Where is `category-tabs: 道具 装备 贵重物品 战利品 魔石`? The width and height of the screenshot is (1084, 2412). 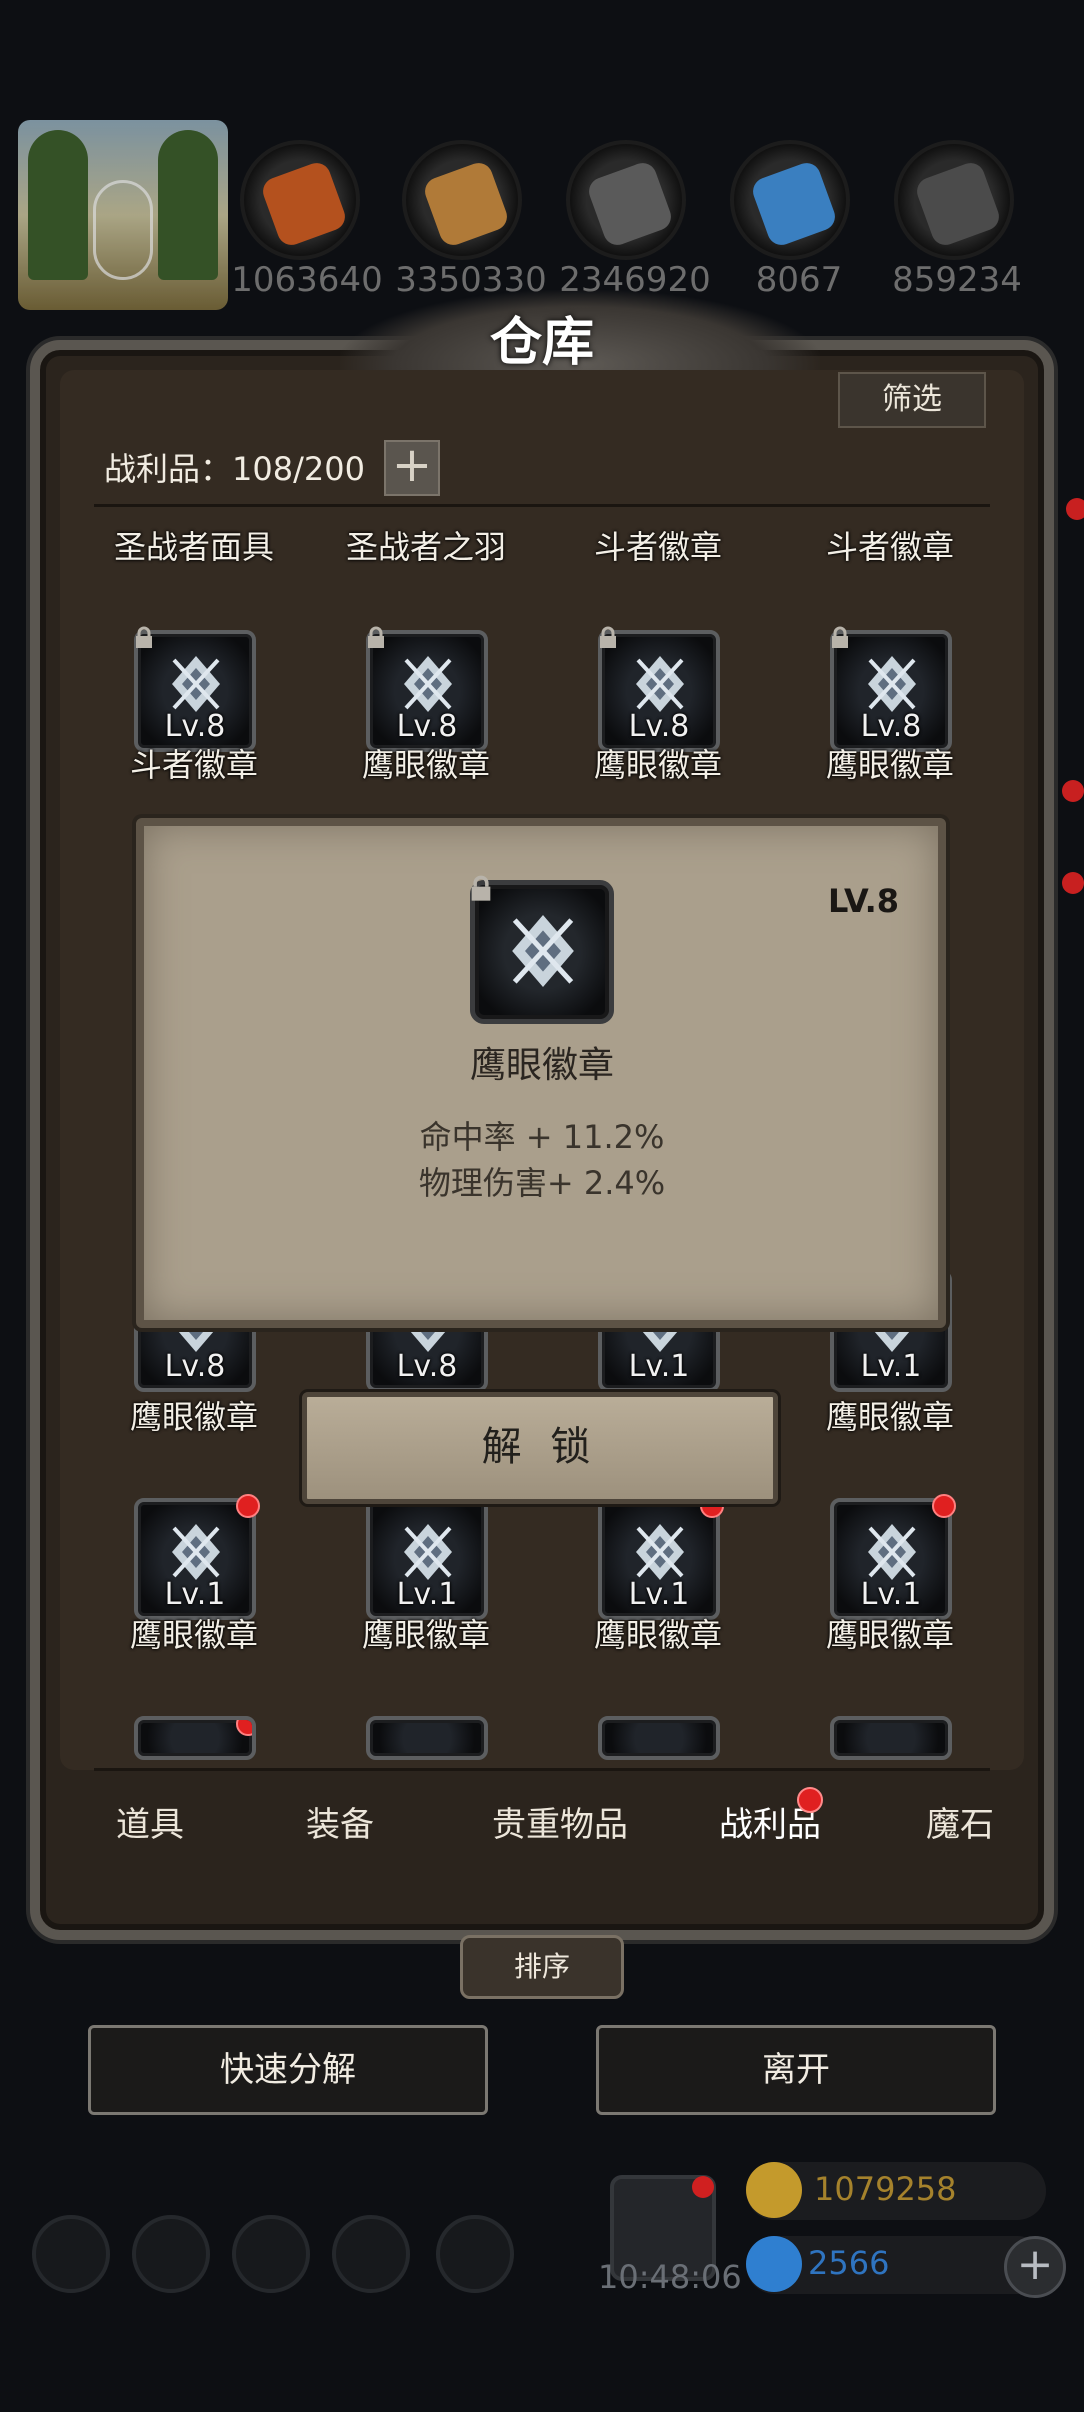
category-tabs: 道具 装备 贵重物品 战利品 魔石 is located at coordinates (545, 1825).